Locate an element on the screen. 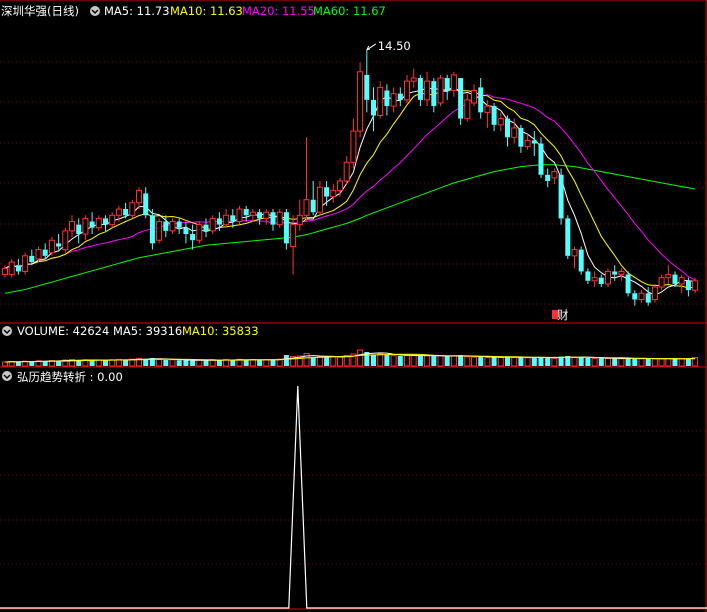 The width and height of the screenshot is (707, 612). ma60-label: MA60: 11.67 is located at coordinates (349, 11).